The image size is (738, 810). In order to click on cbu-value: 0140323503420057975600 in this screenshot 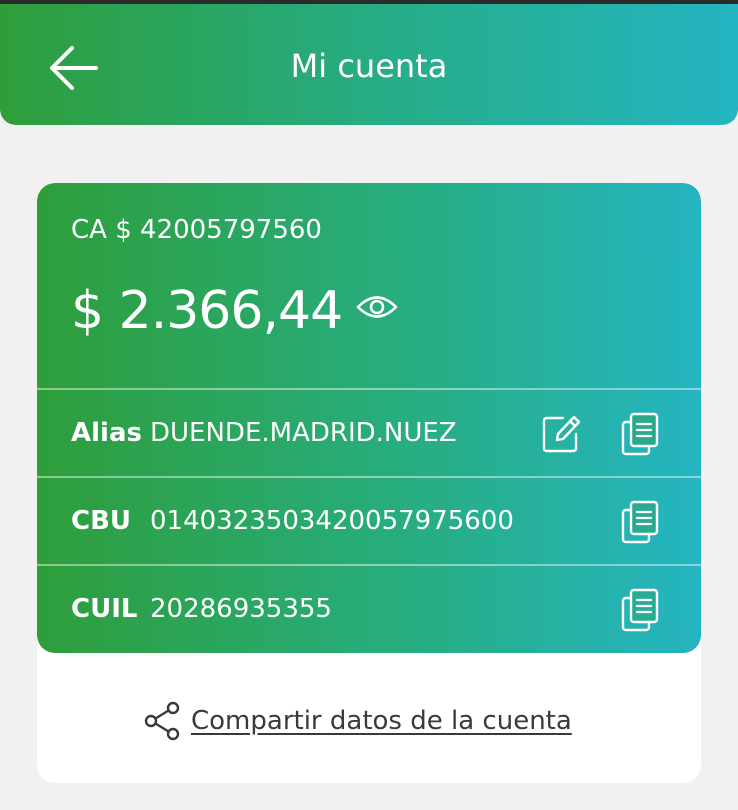, I will do `click(332, 521)`.